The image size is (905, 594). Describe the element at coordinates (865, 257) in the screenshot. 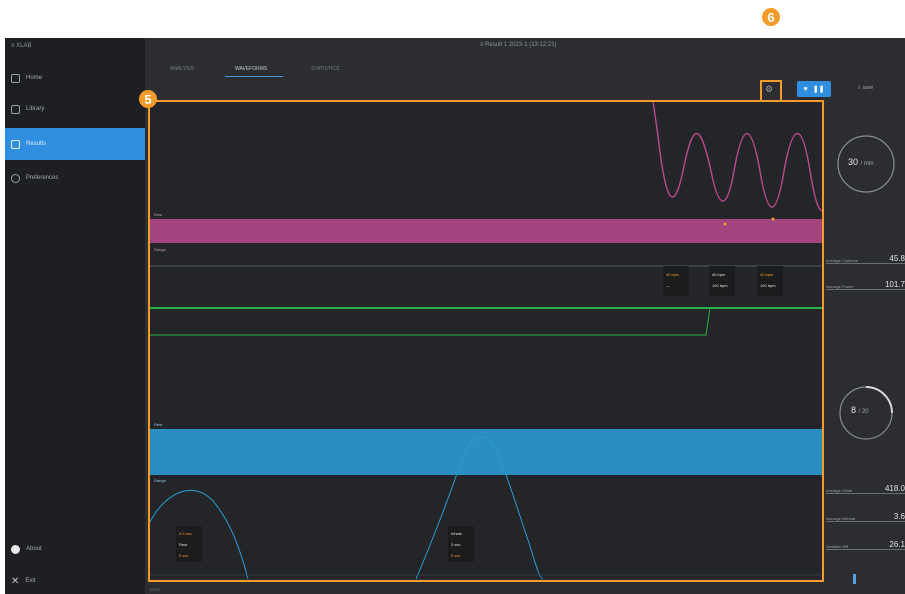

I see `stat-row: Average Cadence 45.8` at that location.